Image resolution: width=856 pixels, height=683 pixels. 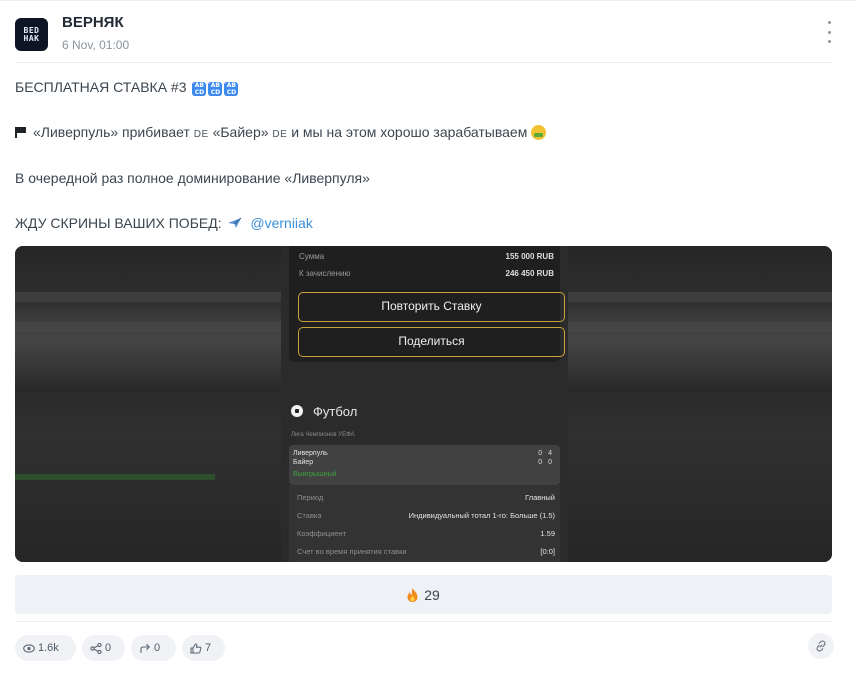 I want to click on detail-row: Период Главный, so click(x=426, y=497).